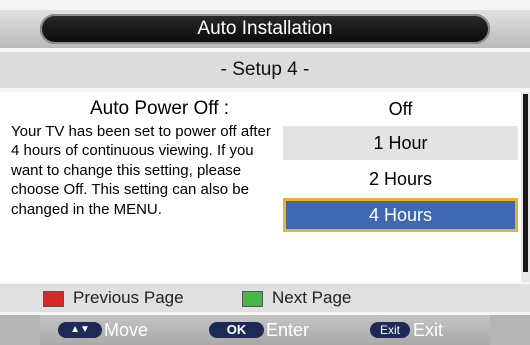 The height and width of the screenshot is (345, 530). I want to click on option-2-hours: 2 Hours, so click(400, 179).